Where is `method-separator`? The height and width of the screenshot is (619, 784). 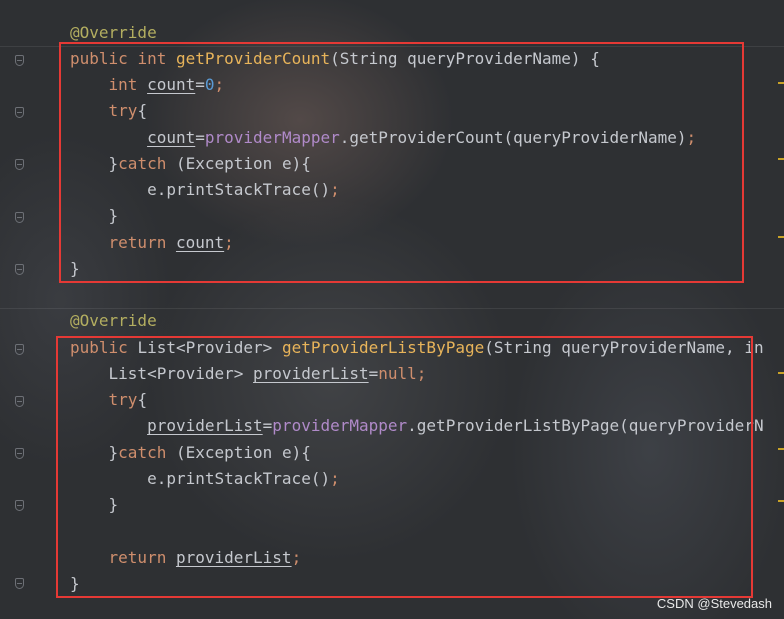
method-separator is located at coordinates (392, 308).